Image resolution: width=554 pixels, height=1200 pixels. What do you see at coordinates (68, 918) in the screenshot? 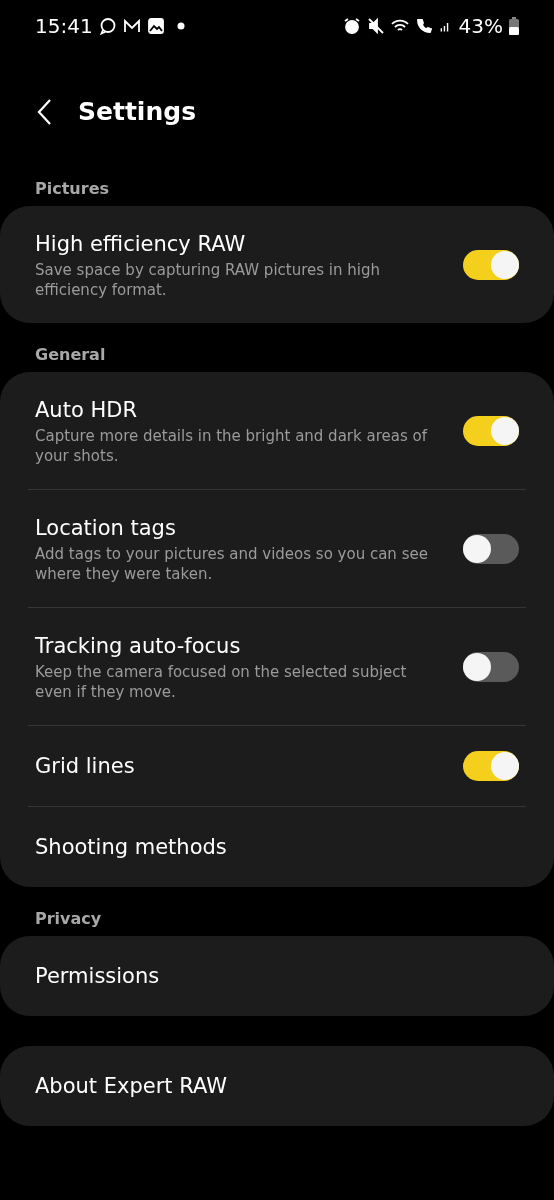
I see `section-label: Privacy` at bounding box center [68, 918].